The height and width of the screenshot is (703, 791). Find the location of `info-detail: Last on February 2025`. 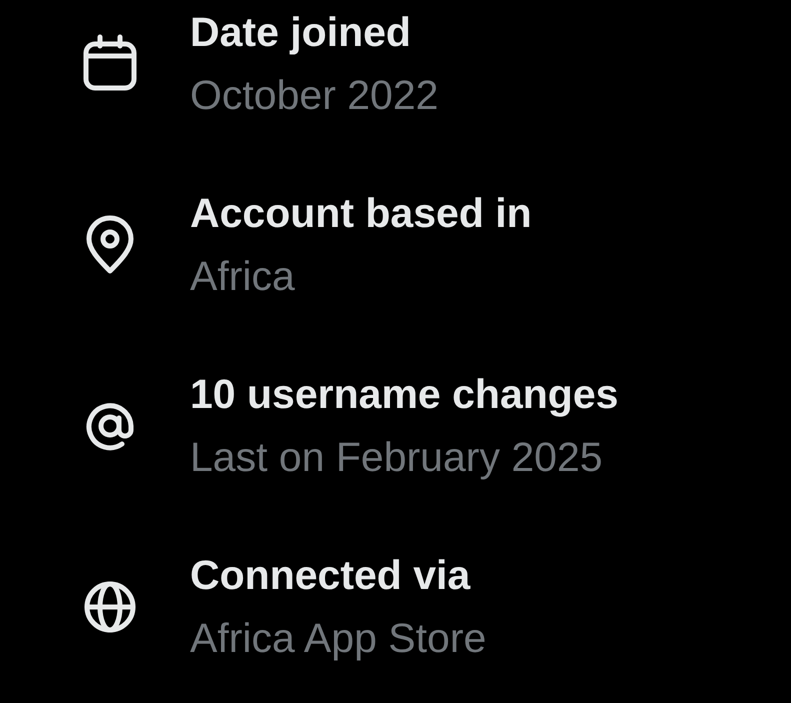

info-detail: Last on February 2025 is located at coordinates (397, 457).